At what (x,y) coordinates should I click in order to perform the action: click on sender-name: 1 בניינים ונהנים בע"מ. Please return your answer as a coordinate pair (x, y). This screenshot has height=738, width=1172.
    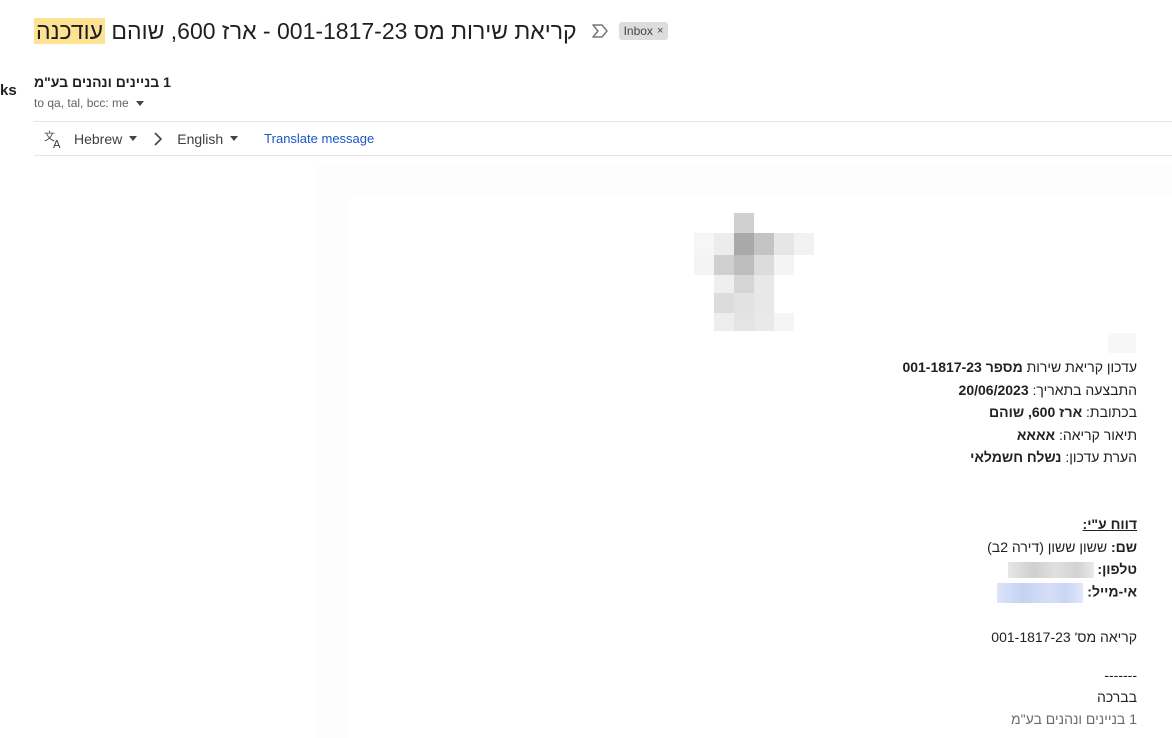
    Looking at the image, I should click on (102, 82).